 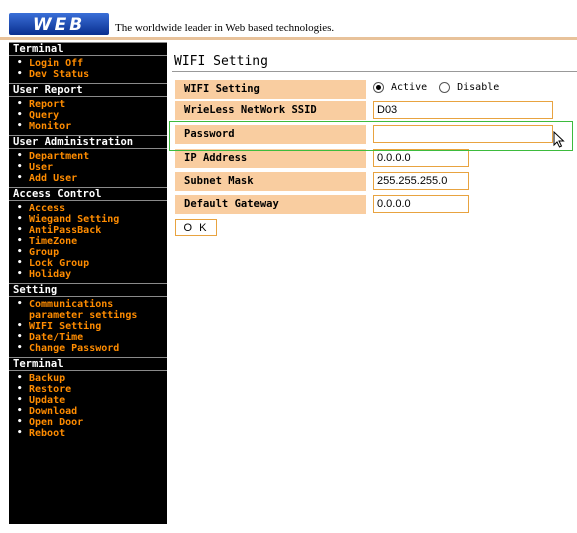 I want to click on sidebar-item-dev-status: • Dev Status, so click(x=88, y=74).